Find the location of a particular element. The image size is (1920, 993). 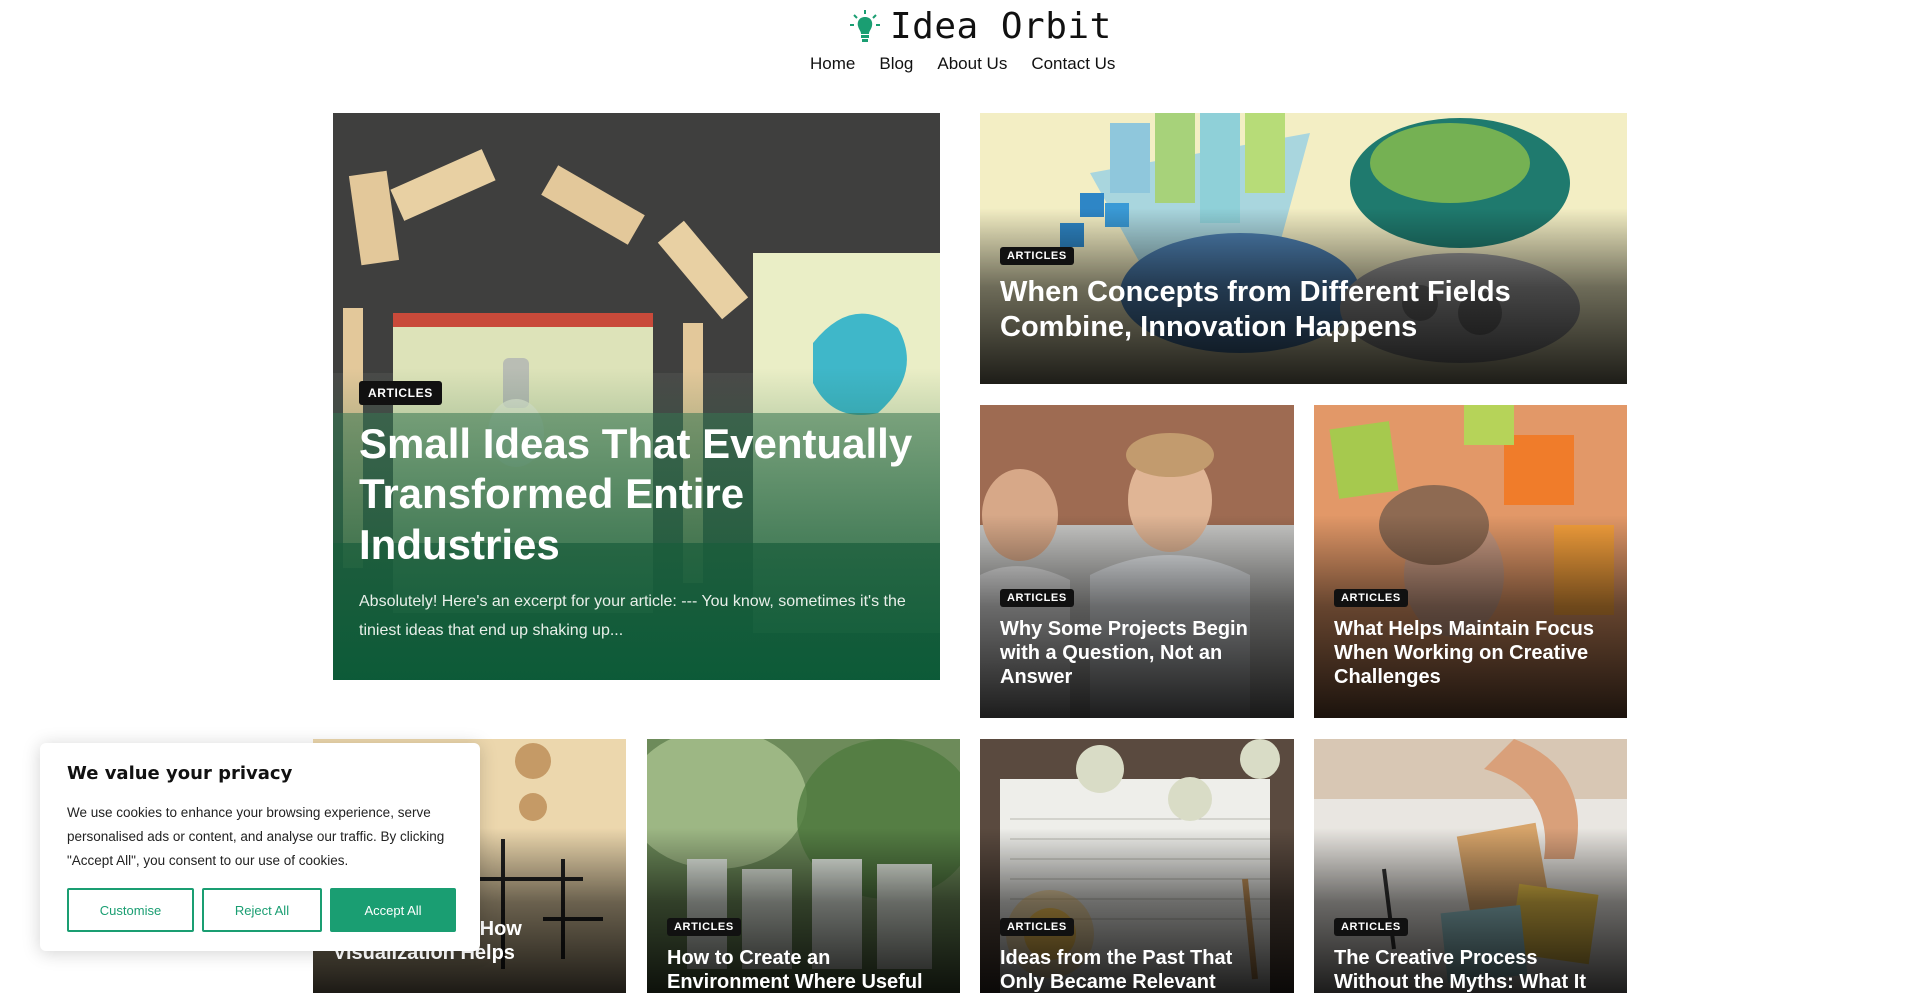

site-header: Idea Orbit Home Blog About Us Contact Us is located at coordinates (960, 45).